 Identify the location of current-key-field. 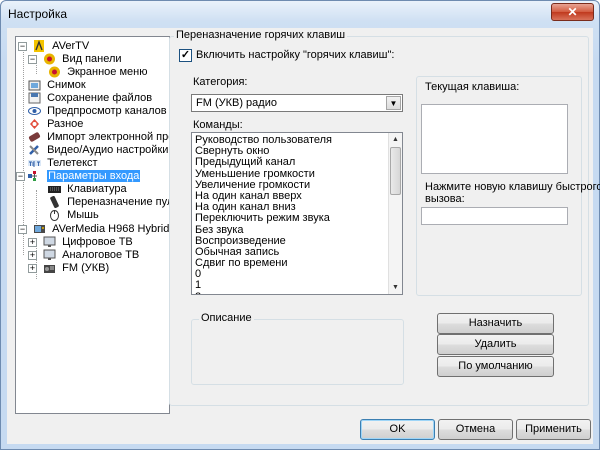
(494, 139).